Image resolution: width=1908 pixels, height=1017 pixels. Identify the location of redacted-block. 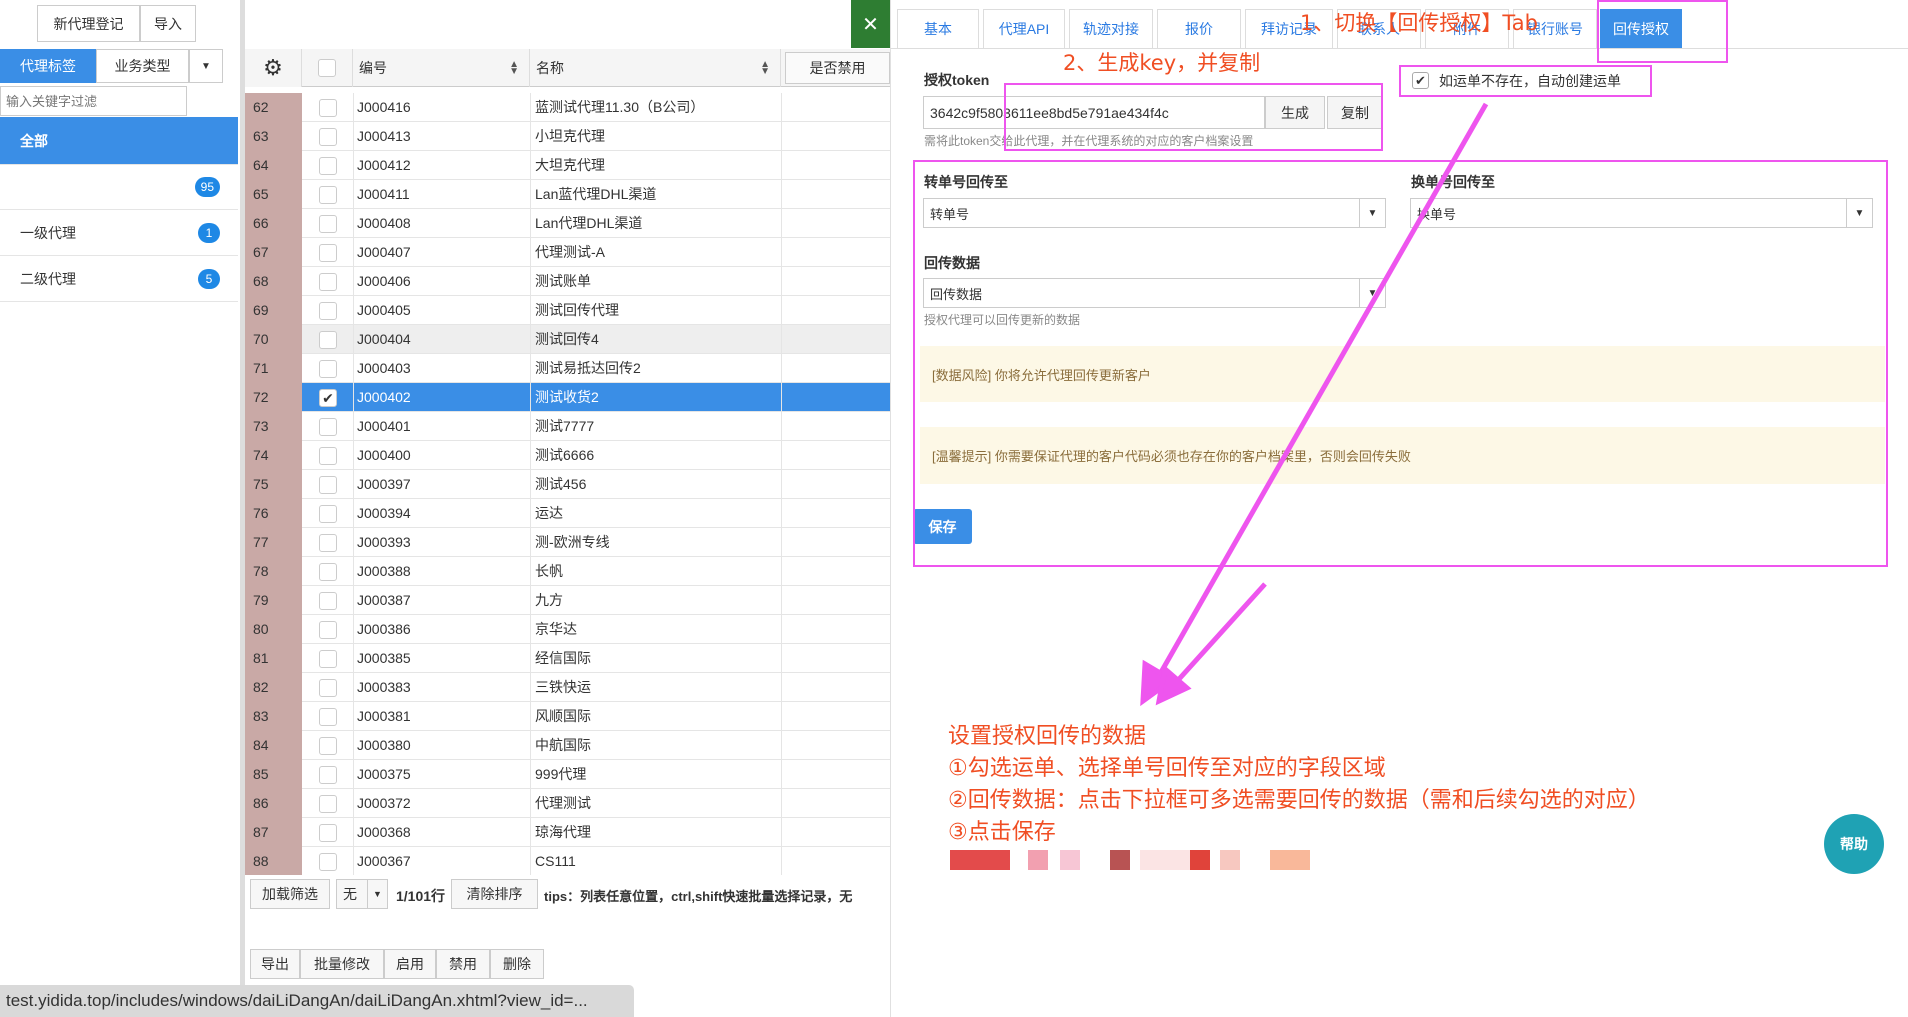
(1130, 860).